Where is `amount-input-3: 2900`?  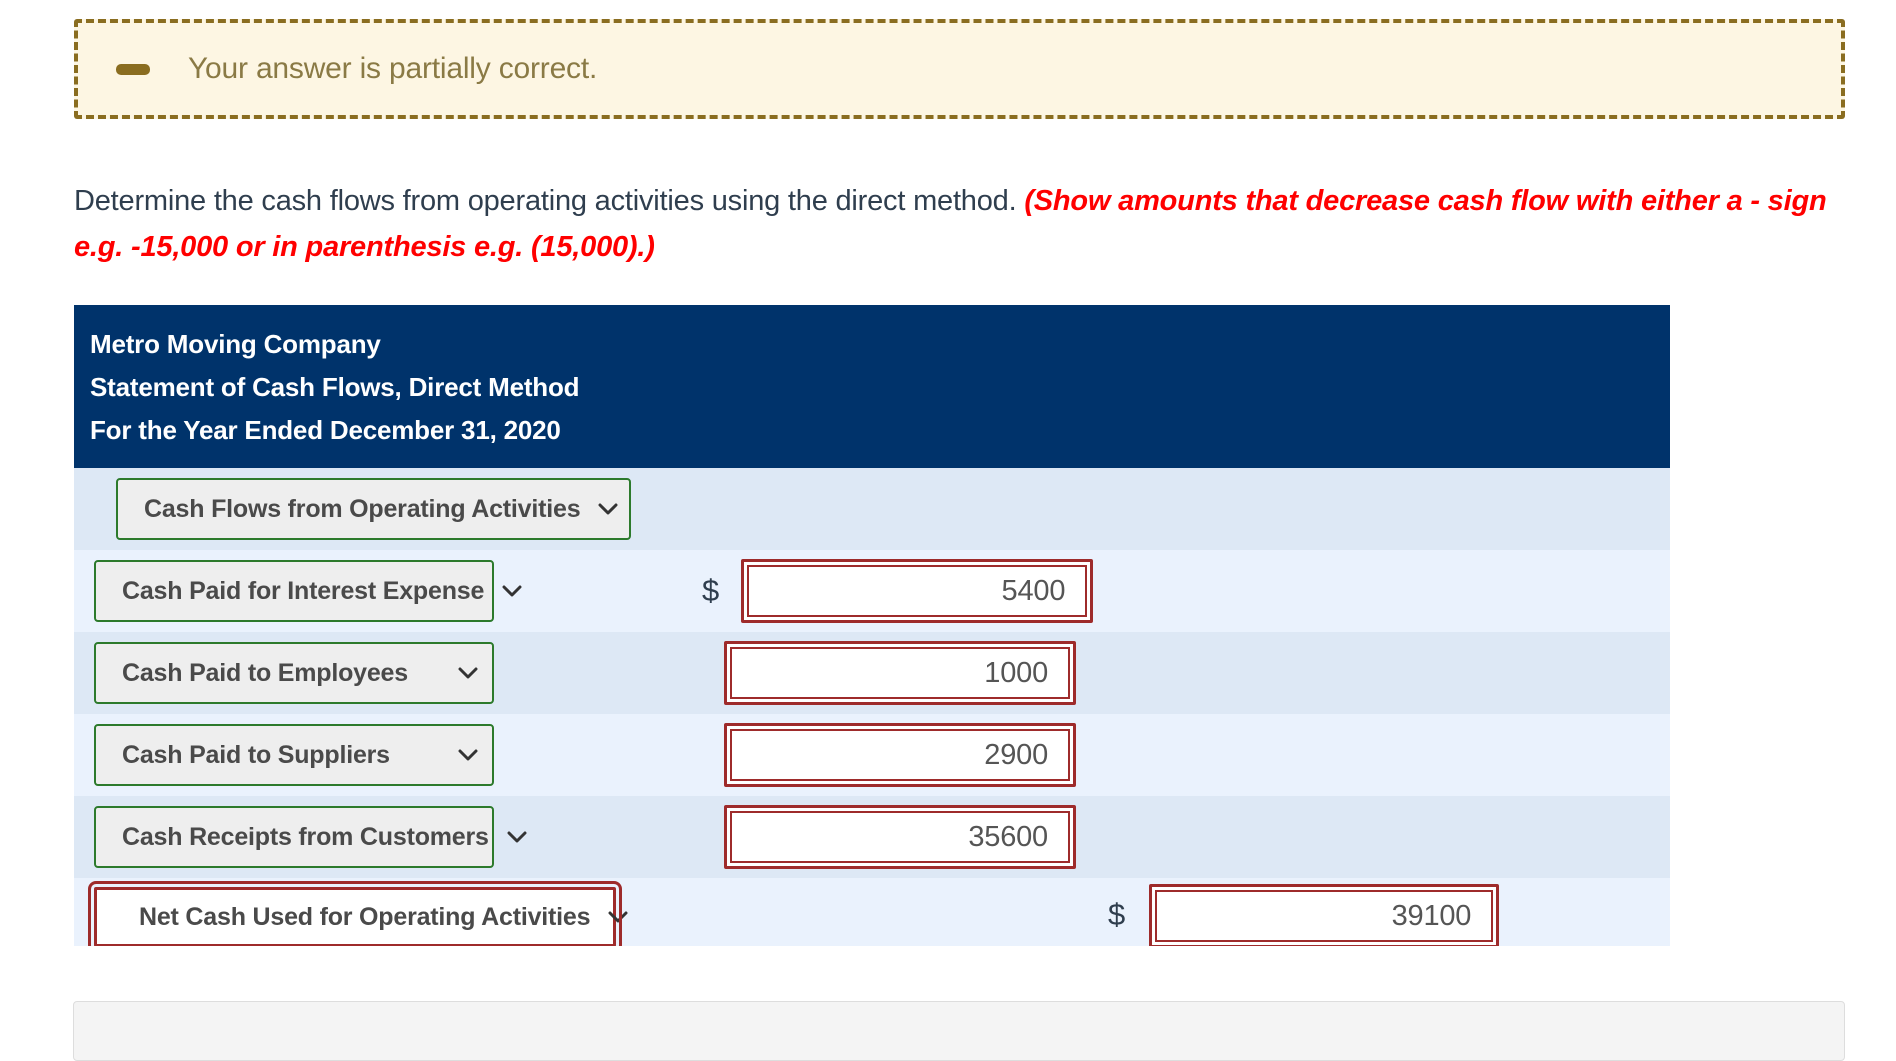
amount-input-3: 2900 is located at coordinates (900, 755).